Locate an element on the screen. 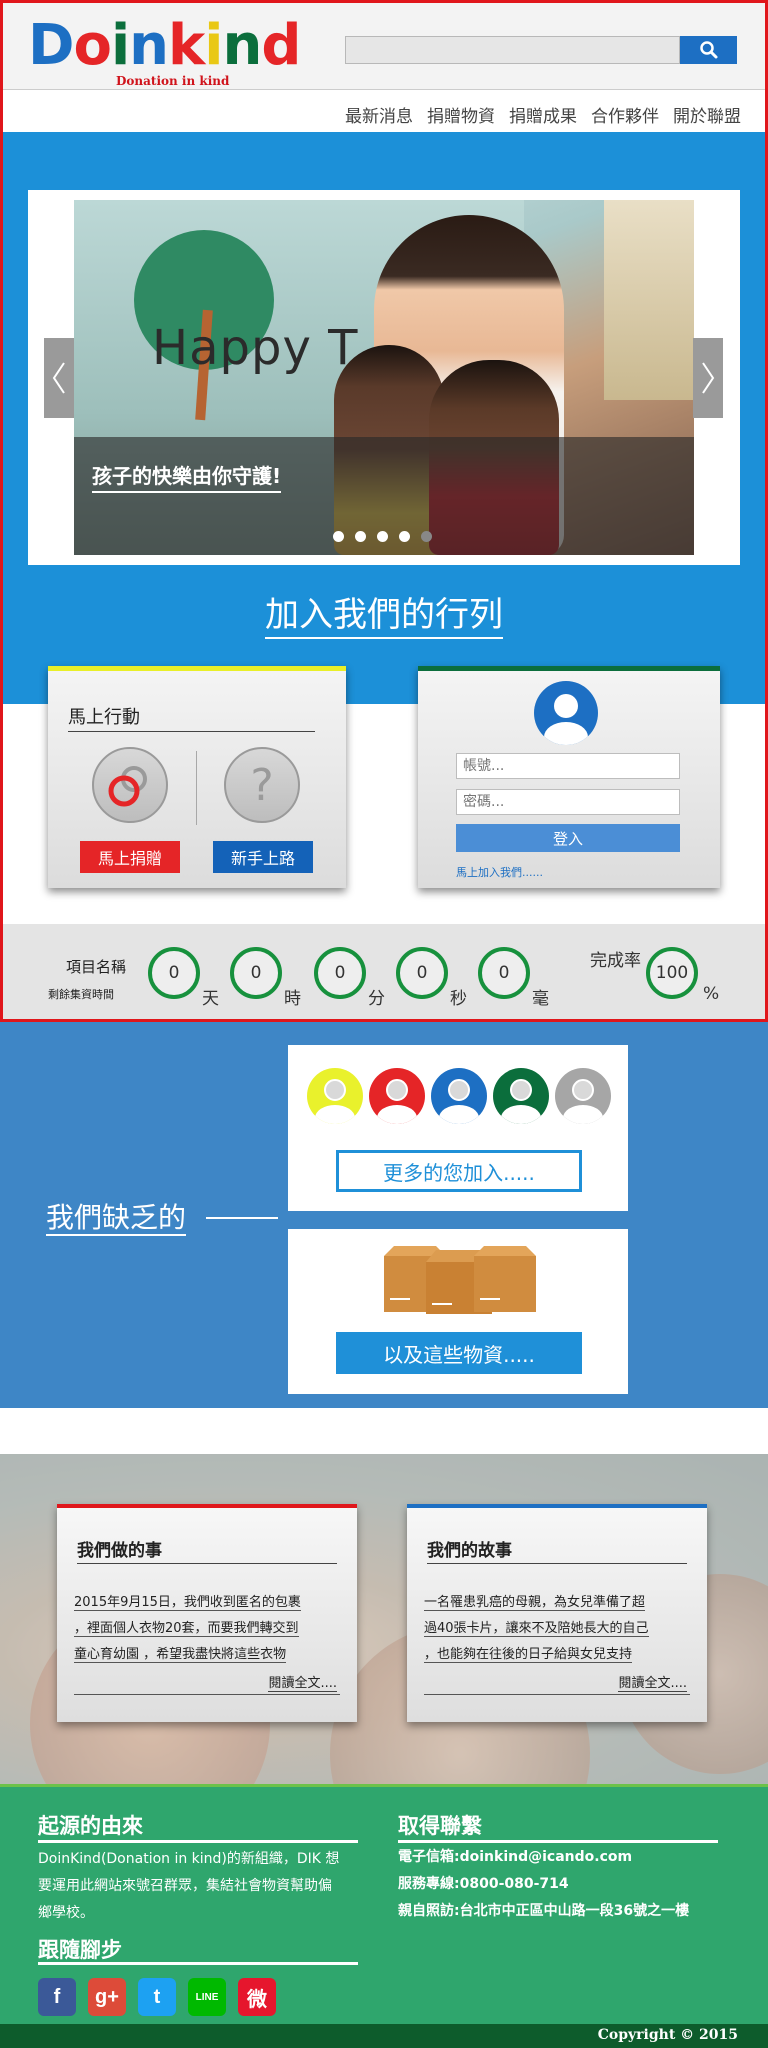 The image size is (768, 2048). lack-title: 我們缺乏的 is located at coordinates (116, 1216).